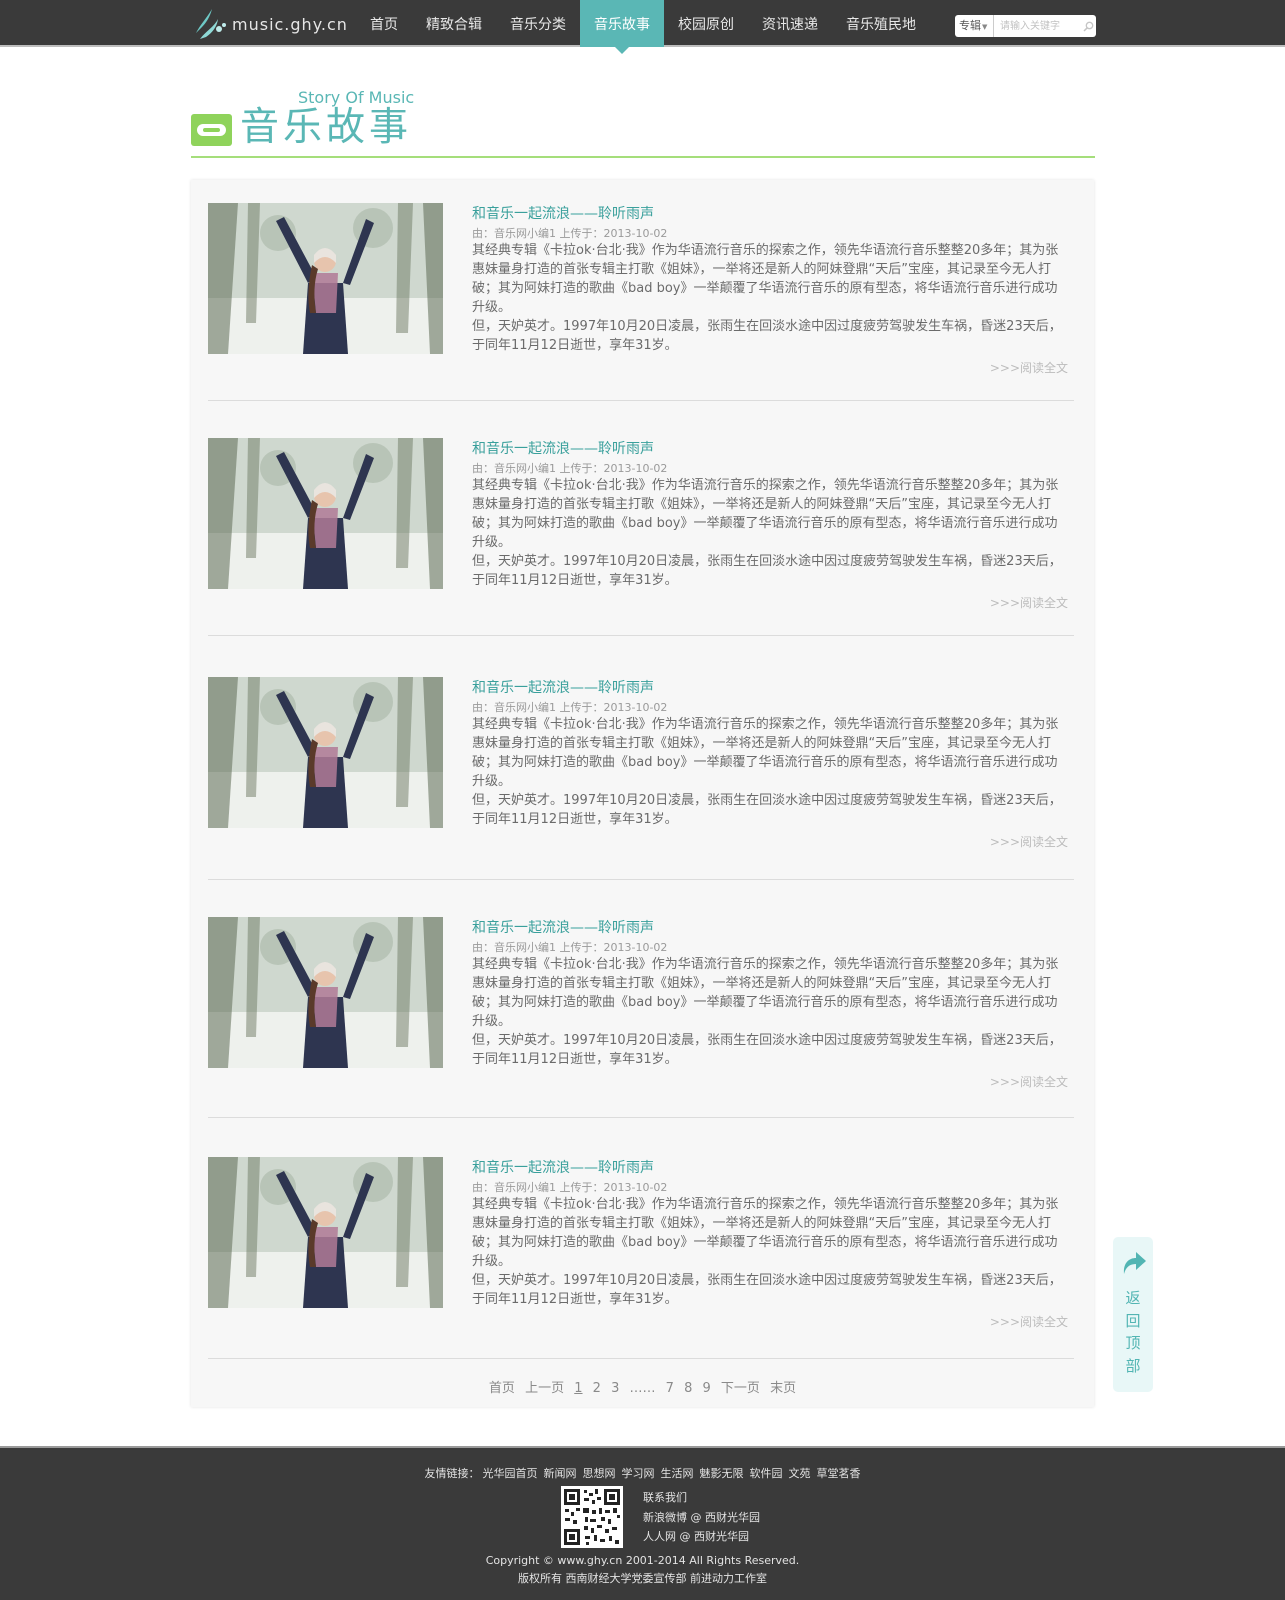 The image size is (1285, 1600). Describe the element at coordinates (722, 1473) in the screenshot. I see `friend-link: 魅影无限` at that location.